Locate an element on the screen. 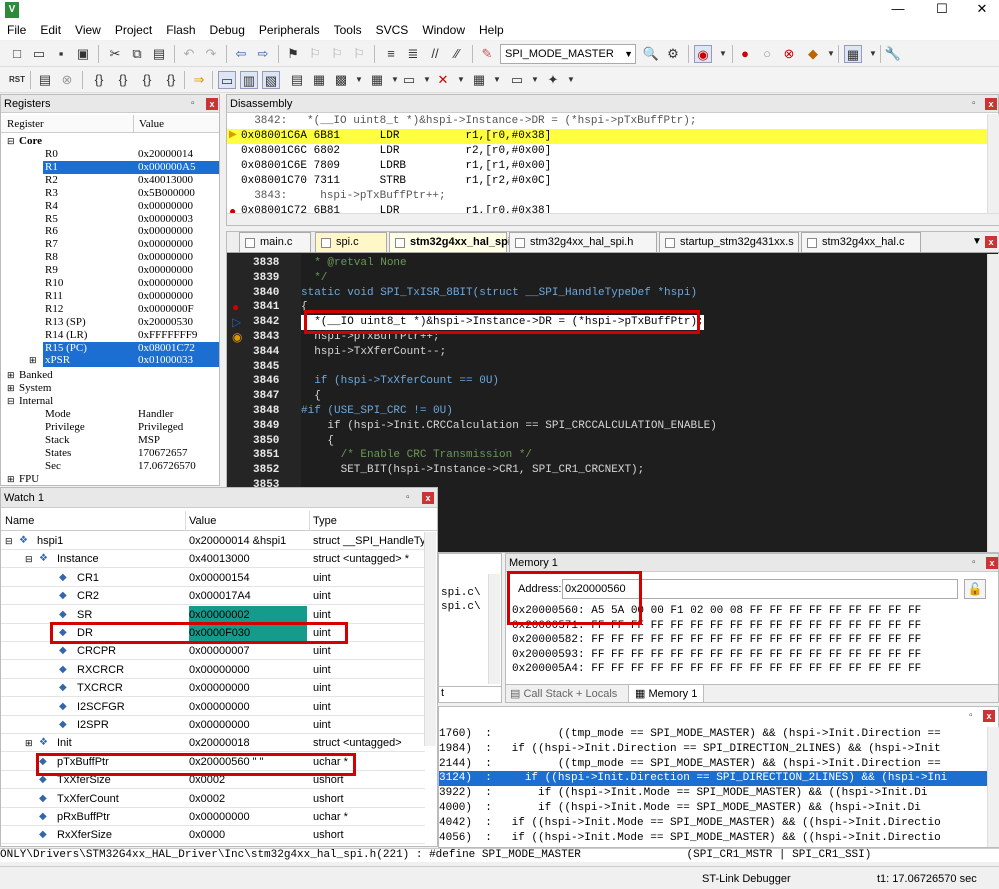 The height and width of the screenshot is (889, 999). menu-edit: Edit is located at coordinates (50, 30).